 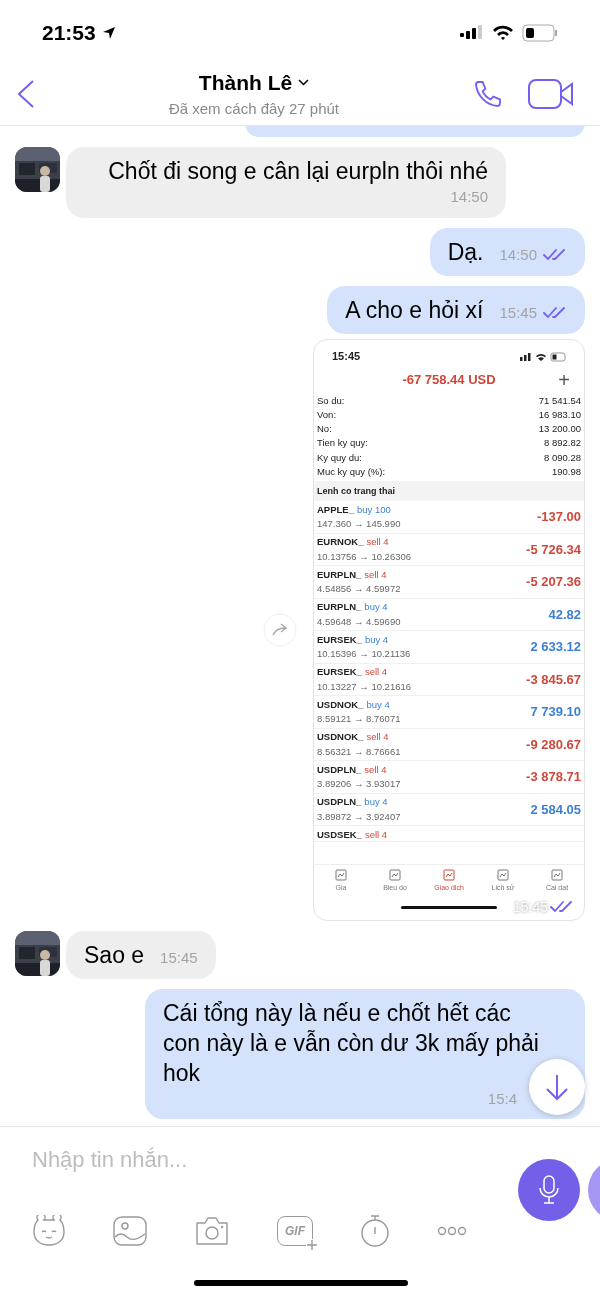 I want to click on total-profit: -67 758.44 USD, so click(x=449, y=379).